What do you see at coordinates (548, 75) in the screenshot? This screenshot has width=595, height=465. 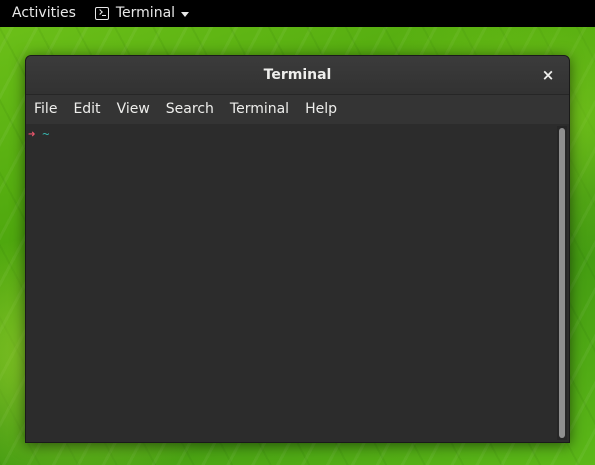 I see `close-button: ×` at bounding box center [548, 75].